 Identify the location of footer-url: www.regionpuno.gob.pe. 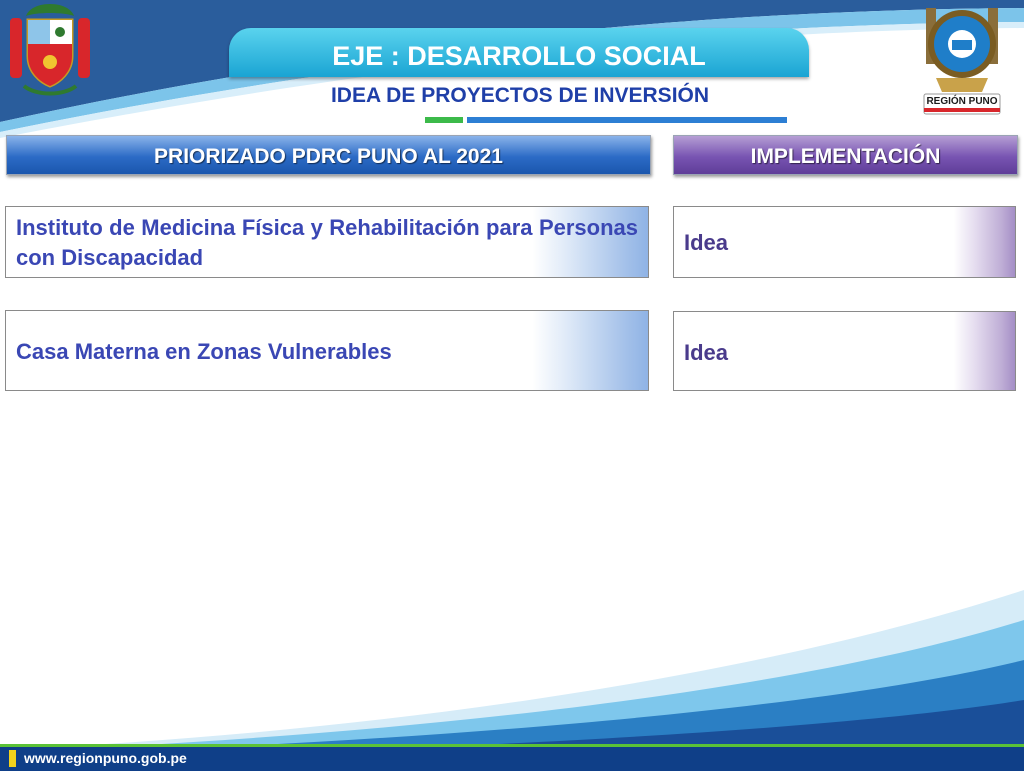
(105, 758).